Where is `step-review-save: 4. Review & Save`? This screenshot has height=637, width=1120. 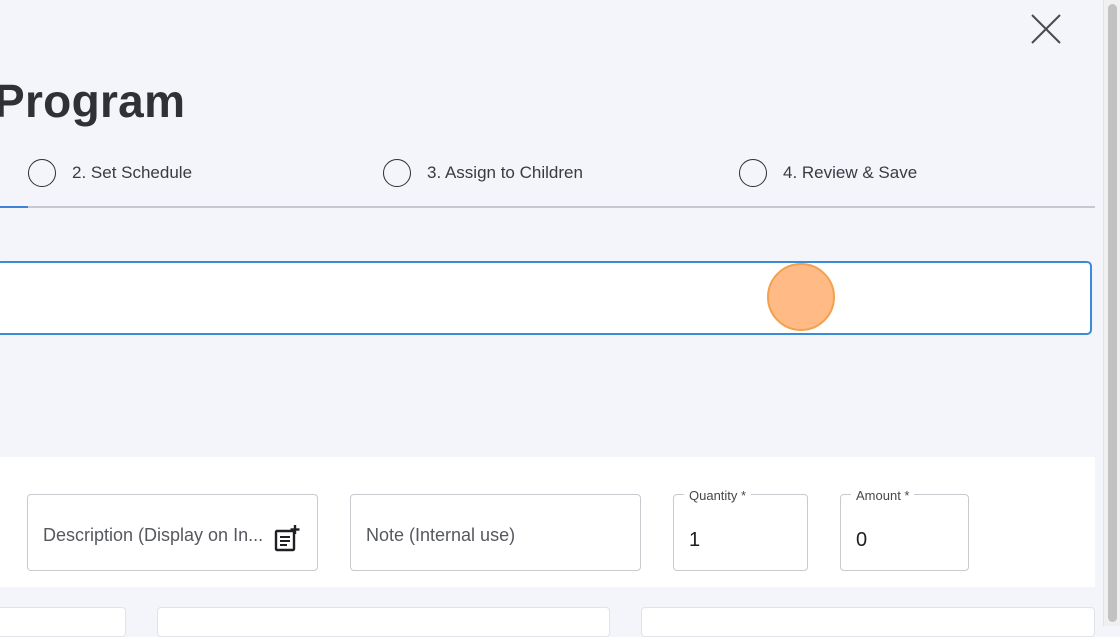
step-review-save: 4. Review & Save is located at coordinates (828, 173).